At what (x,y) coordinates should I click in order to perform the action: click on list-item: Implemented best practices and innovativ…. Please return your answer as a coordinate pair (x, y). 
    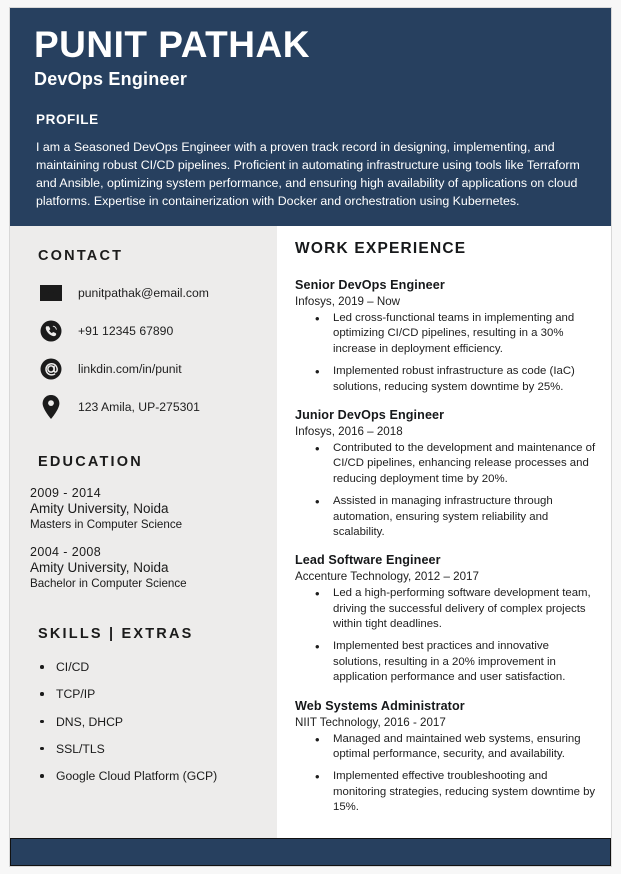
    Looking at the image, I should click on (445, 661).